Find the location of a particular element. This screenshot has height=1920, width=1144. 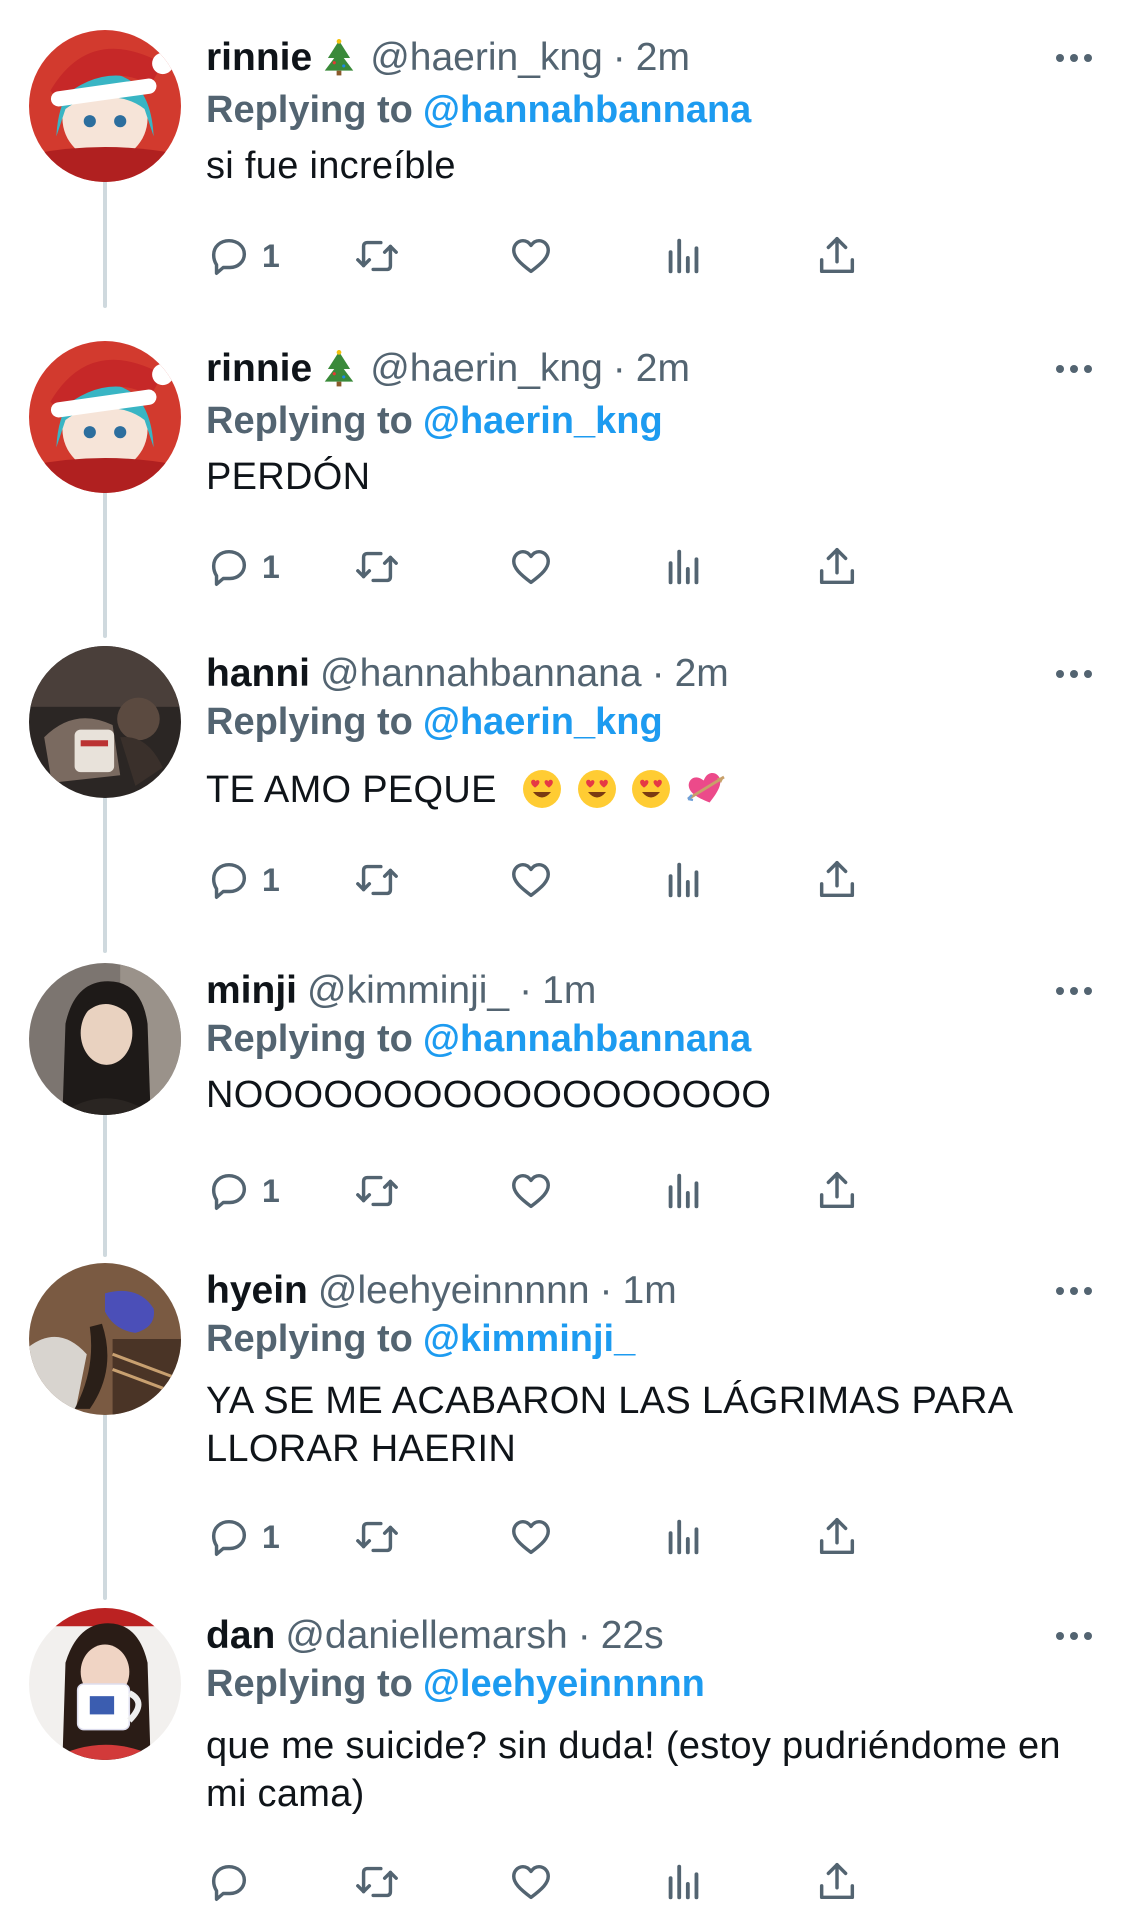

heart-eyes-emoji is located at coordinates (541, 789).